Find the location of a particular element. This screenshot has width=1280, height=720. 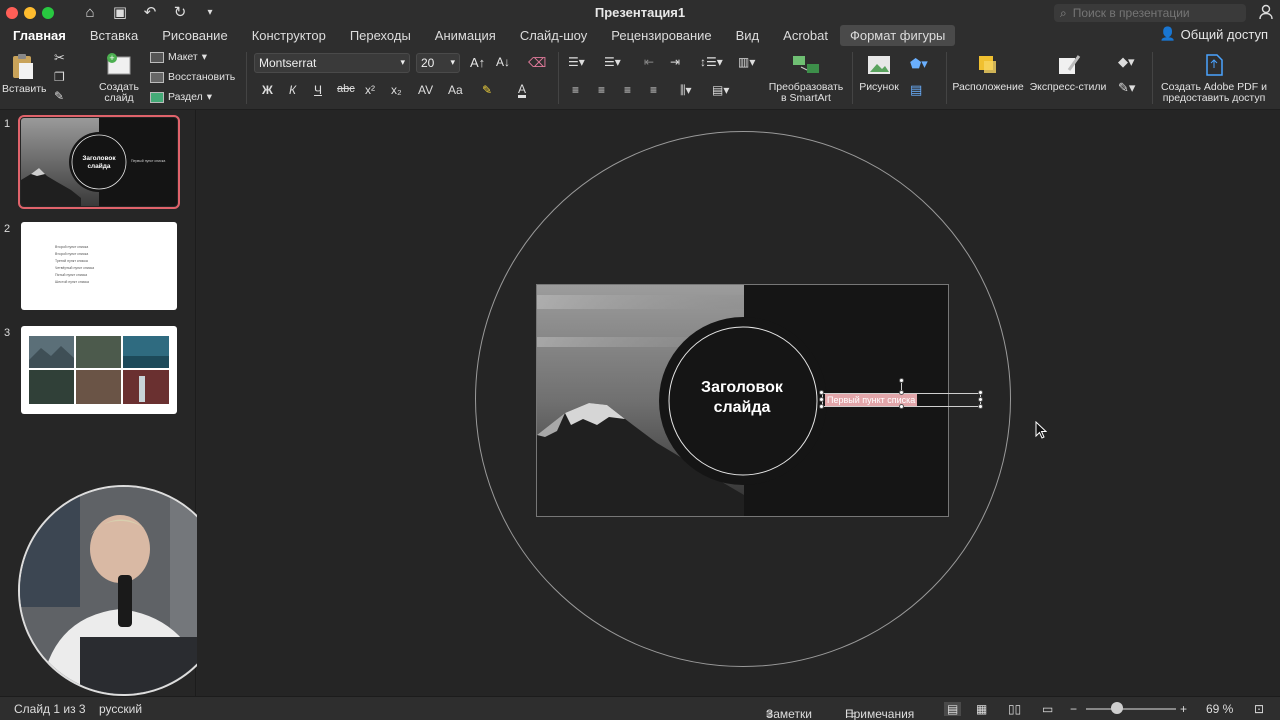

account-icon is located at coordinates (1266, 12).